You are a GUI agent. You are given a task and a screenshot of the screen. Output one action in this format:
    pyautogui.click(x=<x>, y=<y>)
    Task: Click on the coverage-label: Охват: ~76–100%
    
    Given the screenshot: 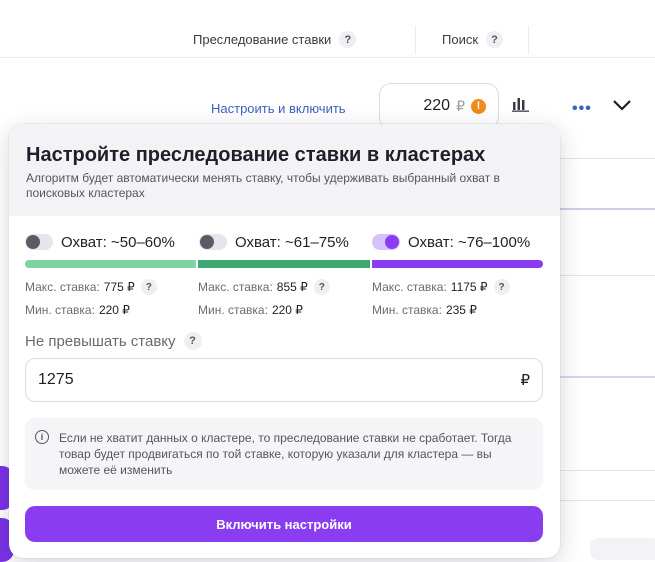 What is the action you would take?
    pyautogui.click(x=469, y=242)
    